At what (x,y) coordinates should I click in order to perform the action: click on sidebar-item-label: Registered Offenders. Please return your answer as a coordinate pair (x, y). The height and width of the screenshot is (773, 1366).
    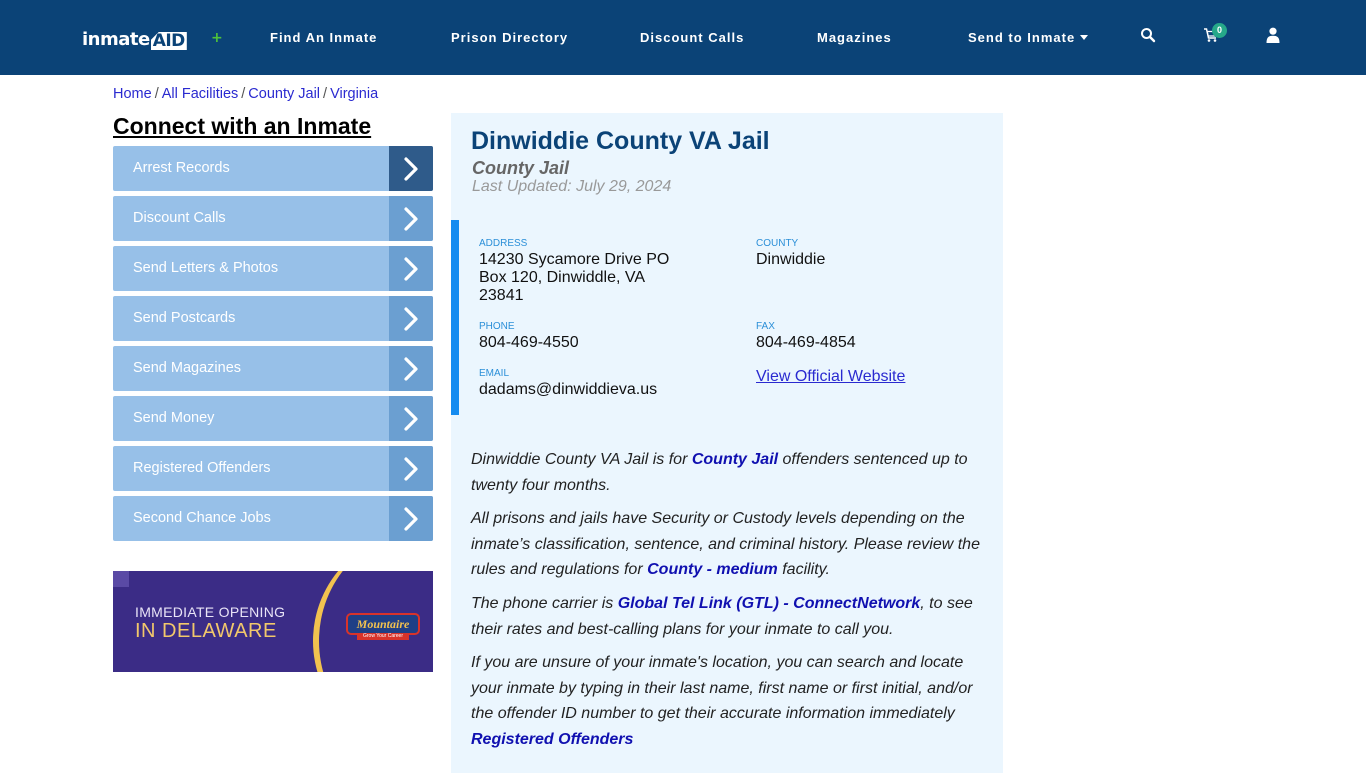
    Looking at the image, I should click on (202, 468).